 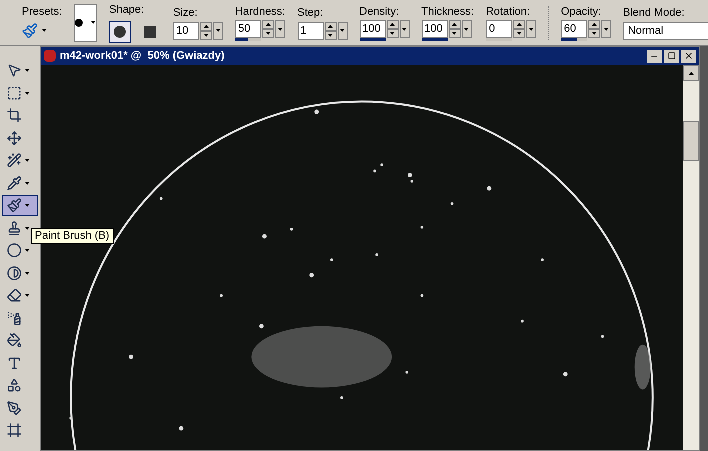 I want to click on field-label: Hardness:, so click(x=260, y=12).